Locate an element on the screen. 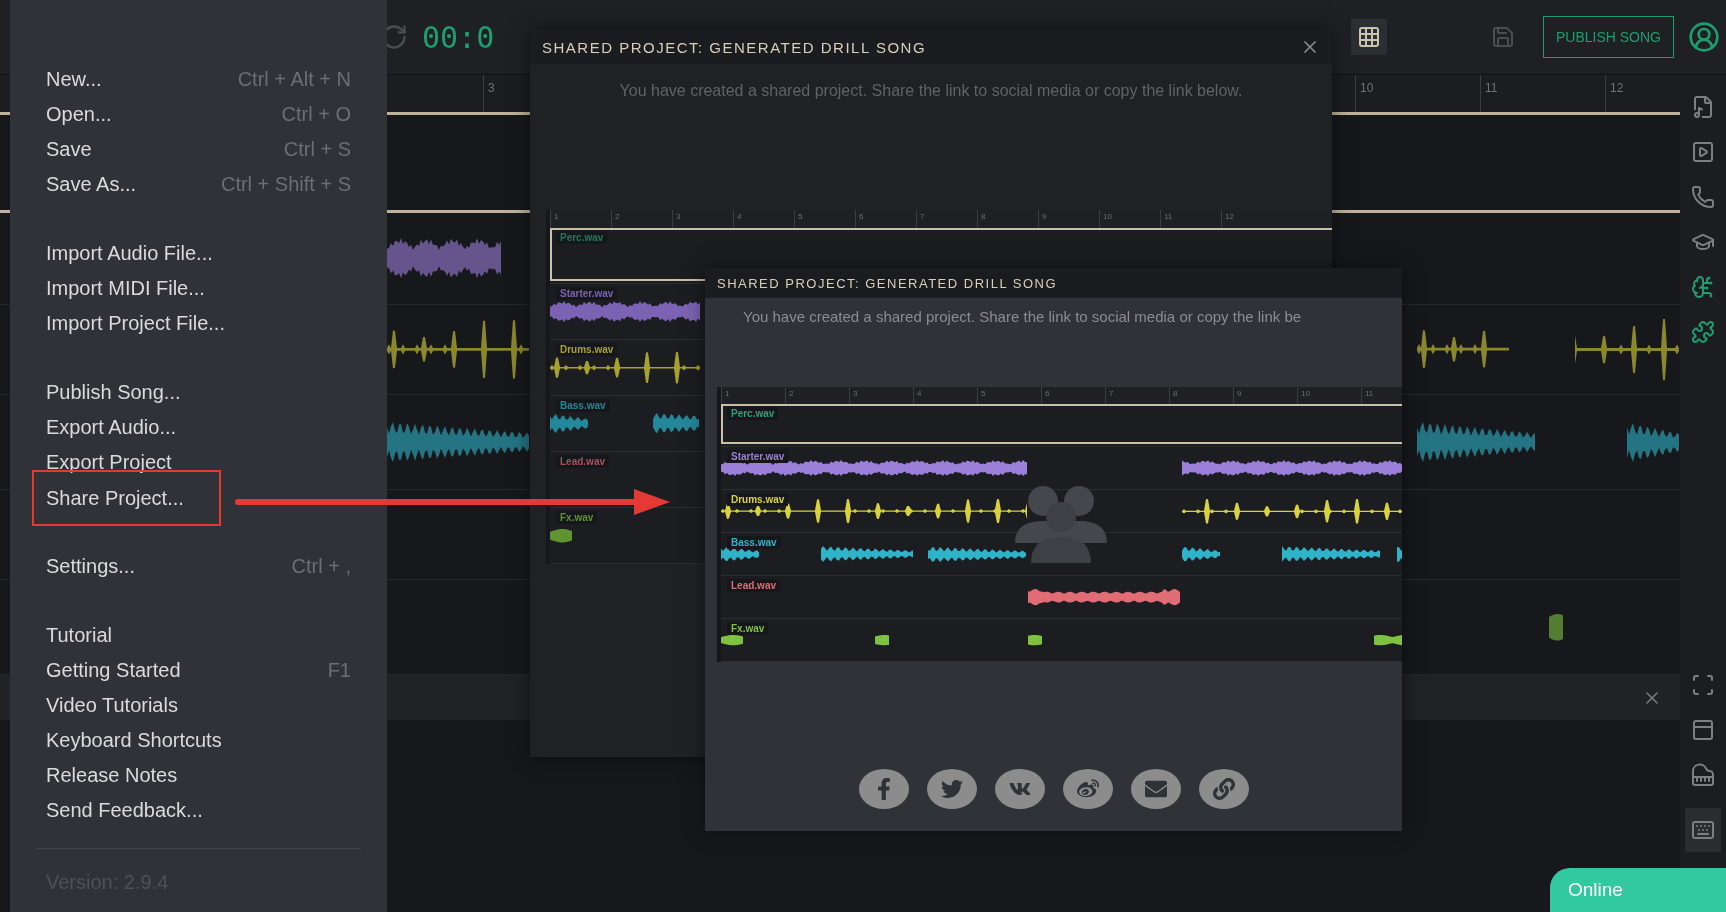  menu-item-label: Getting Started is located at coordinates (113, 670).